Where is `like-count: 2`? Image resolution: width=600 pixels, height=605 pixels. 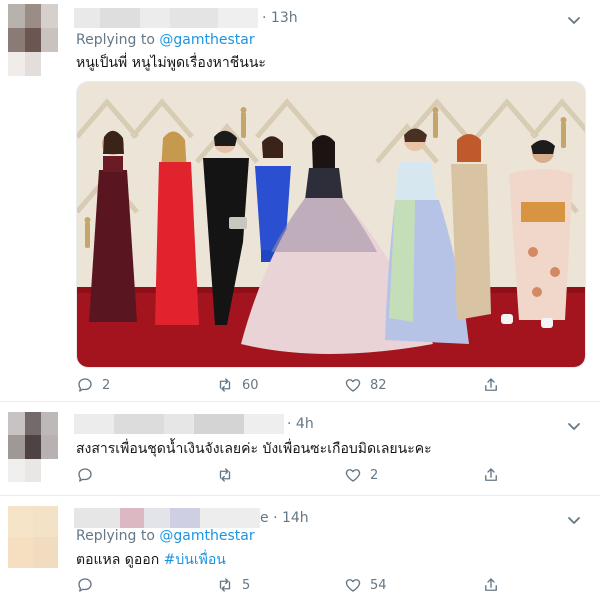 like-count: 2 is located at coordinates (374, 475).